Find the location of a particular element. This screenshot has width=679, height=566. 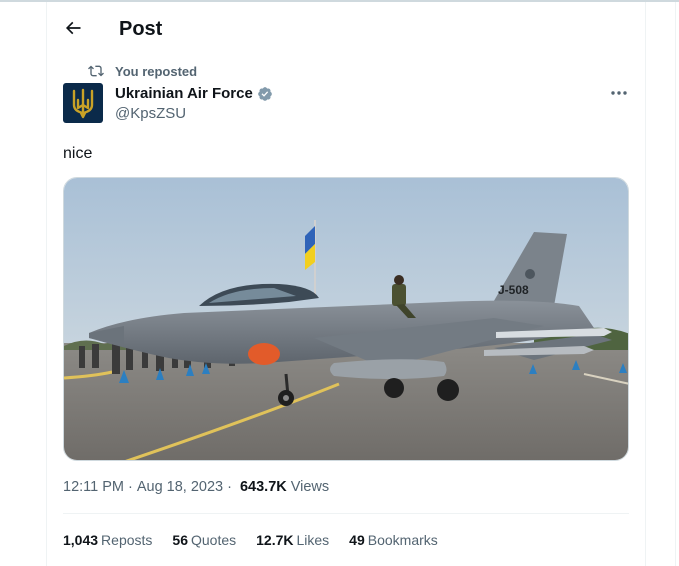

verified-badge-icon is located at coordinates (265, 94).